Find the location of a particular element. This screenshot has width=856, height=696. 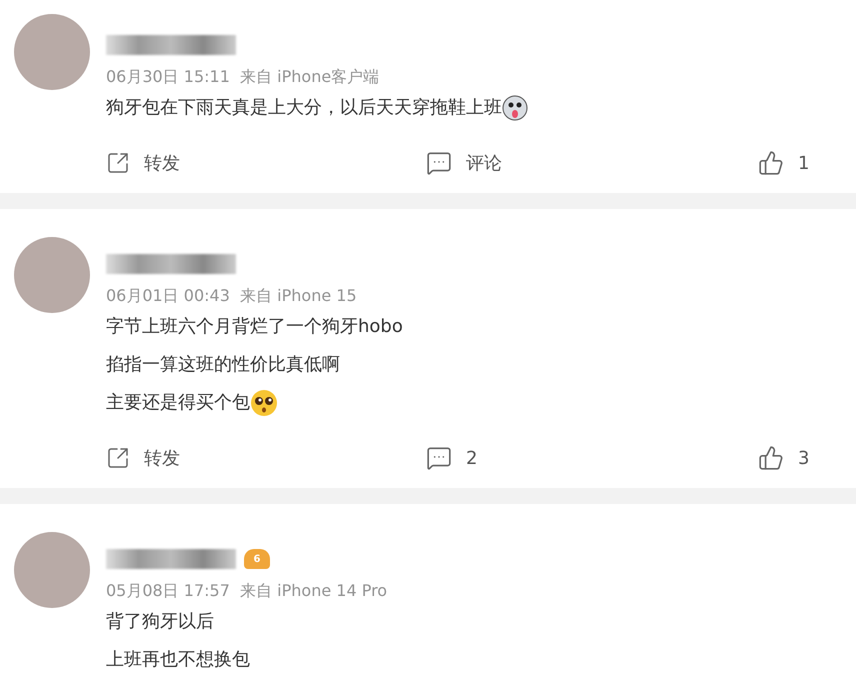

comment-button: 评论 is located at coordinates (592, 163).